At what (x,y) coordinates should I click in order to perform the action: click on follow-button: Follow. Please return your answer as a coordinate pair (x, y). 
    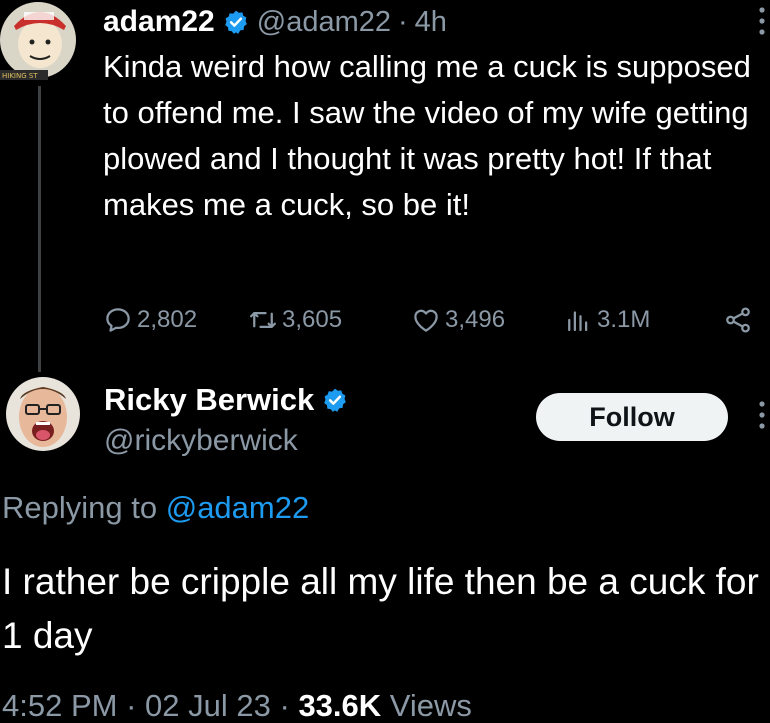
    Looking at the image, I should click on (632, 417).